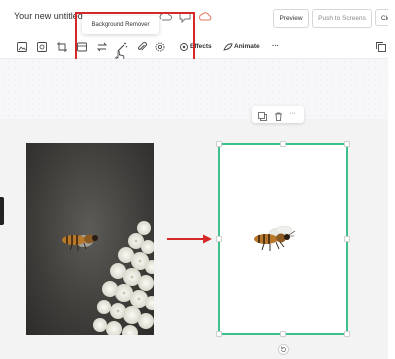 This screenshot has width=395, height=359. Describe the element at coordinates (228, 47) in the screenshot. I see `animate-icon` at that location.